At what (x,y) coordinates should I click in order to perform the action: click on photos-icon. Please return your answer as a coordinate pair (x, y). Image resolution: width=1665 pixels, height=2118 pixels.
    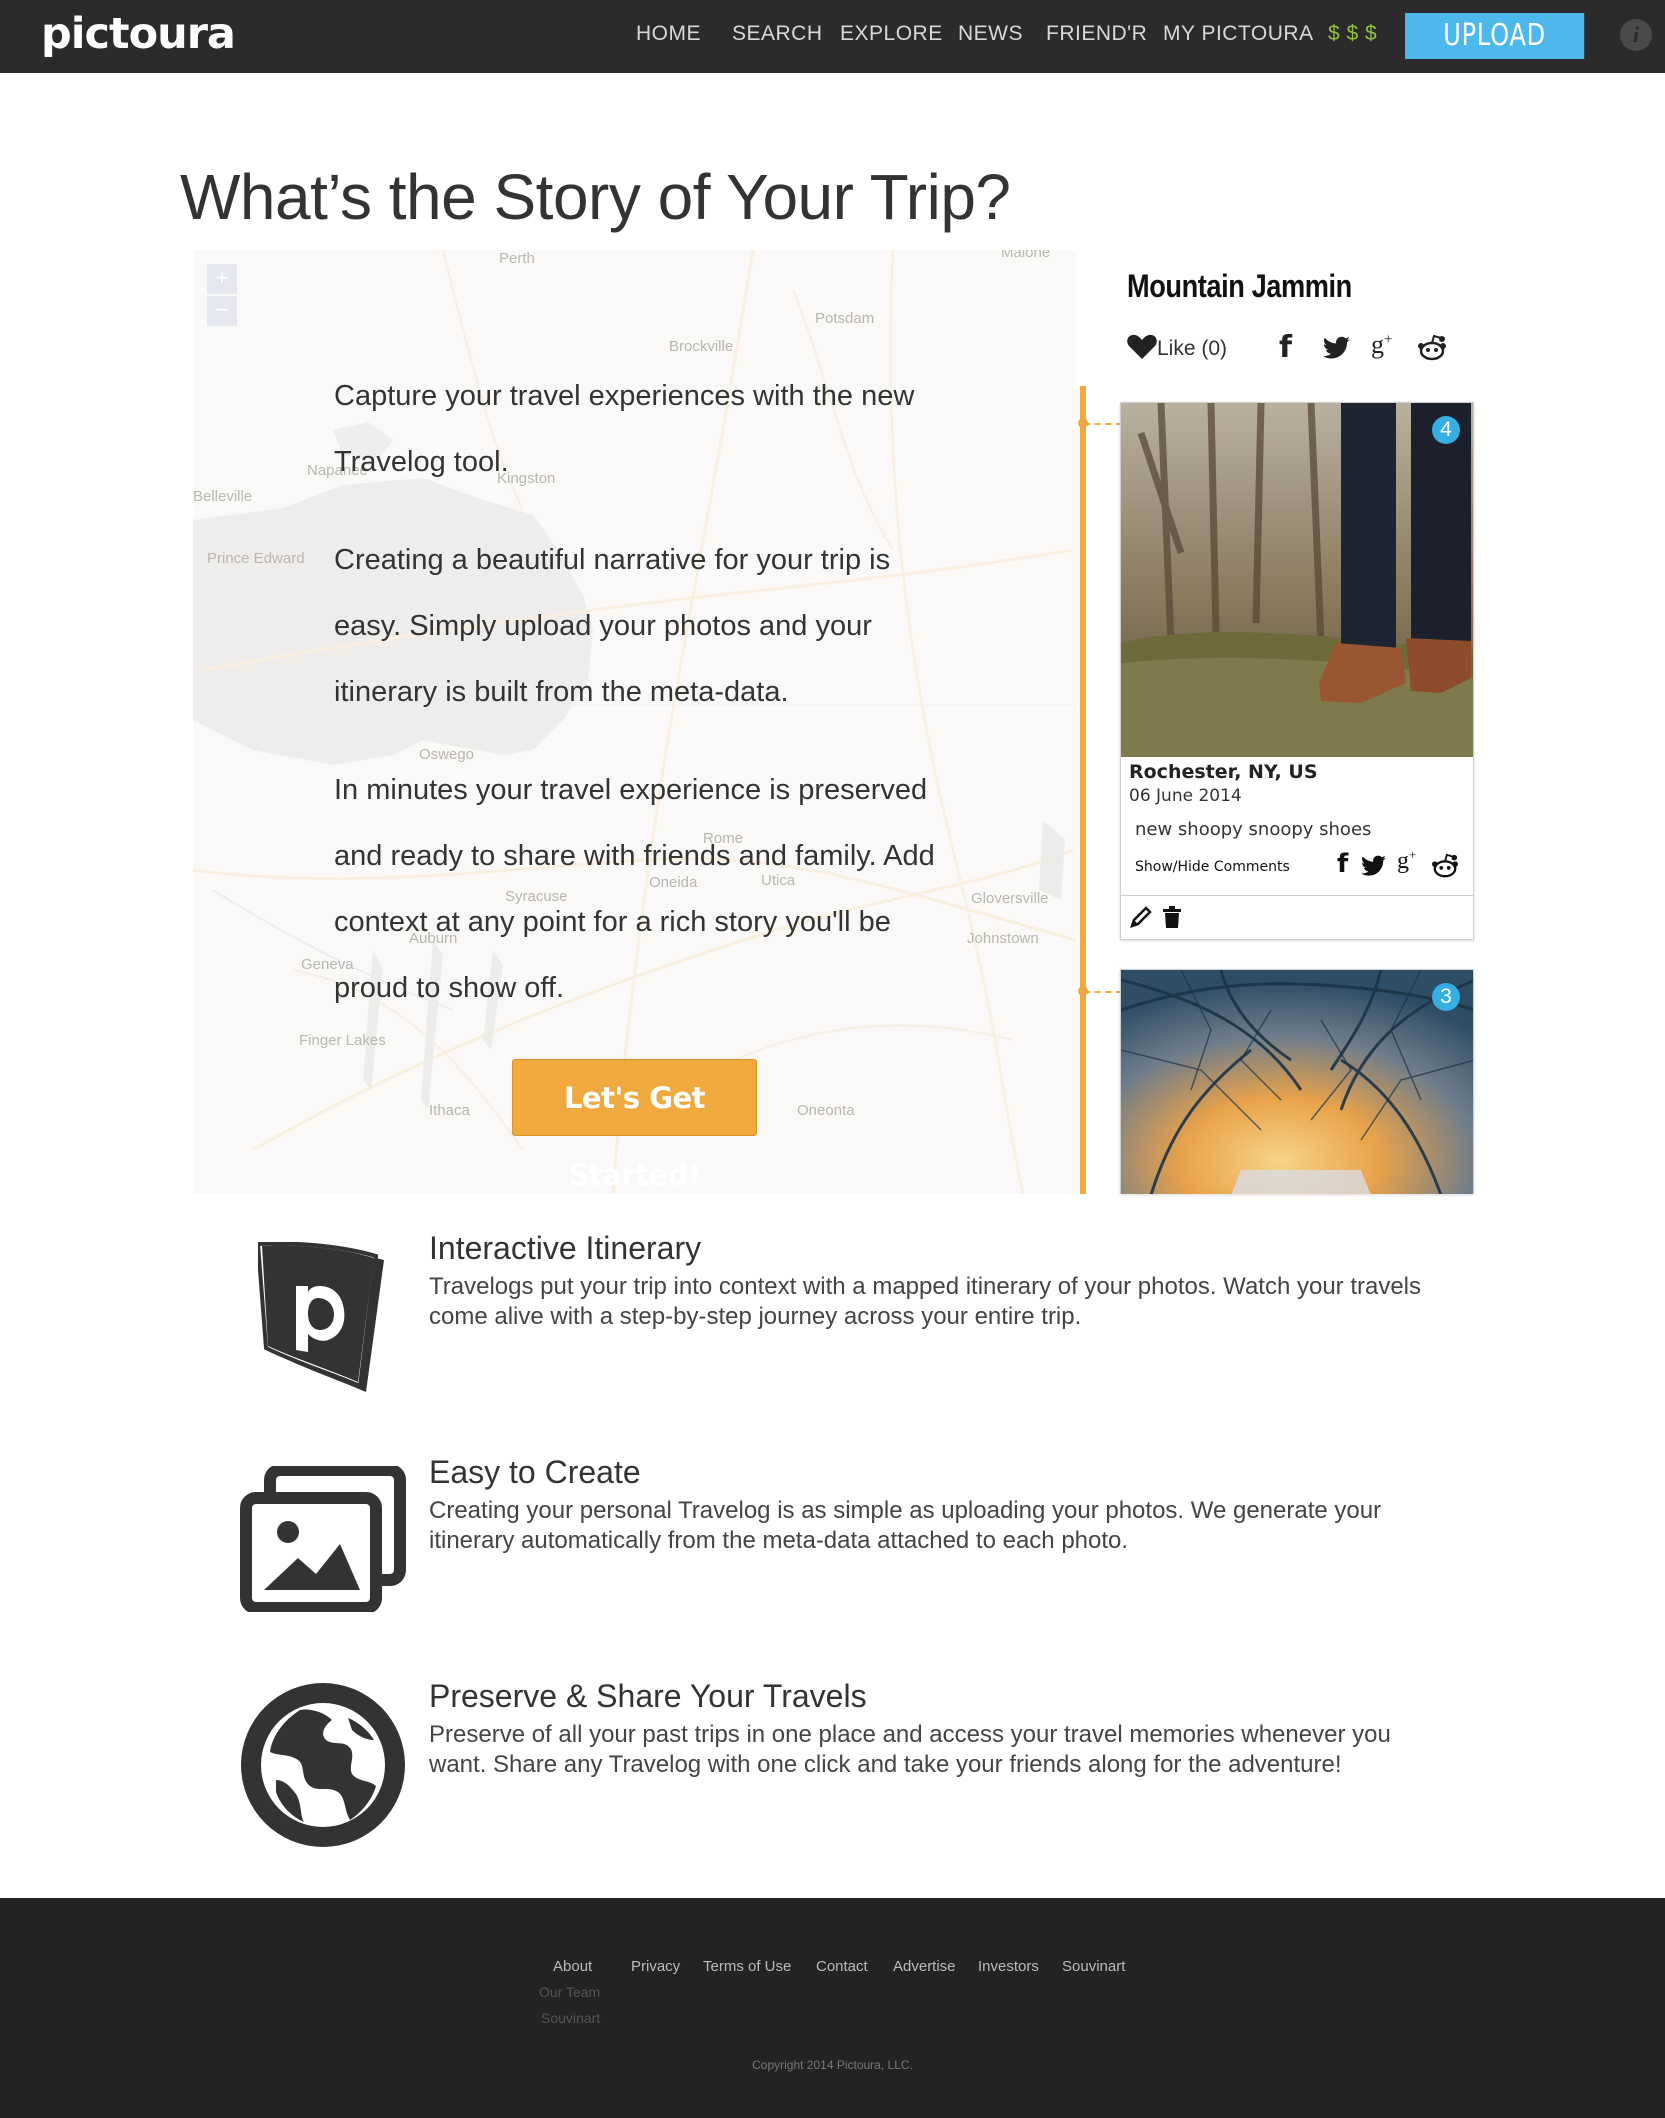
    Looking at the image, I should click on (323, 1539).